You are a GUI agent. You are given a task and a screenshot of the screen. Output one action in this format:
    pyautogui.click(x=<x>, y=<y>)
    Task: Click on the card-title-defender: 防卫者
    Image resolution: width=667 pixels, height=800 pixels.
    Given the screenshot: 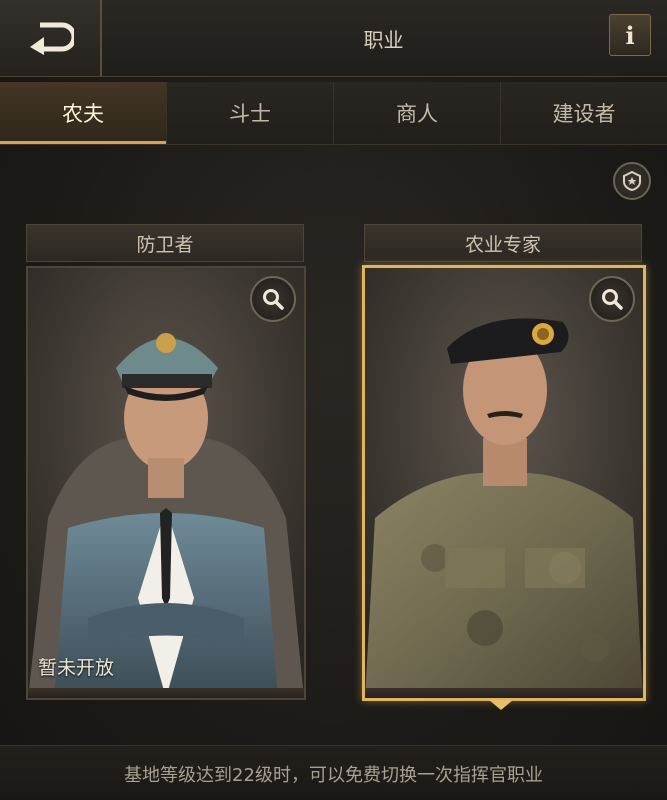 What is the action you would take?
    pyautogui.click(x=165, y=243)
    